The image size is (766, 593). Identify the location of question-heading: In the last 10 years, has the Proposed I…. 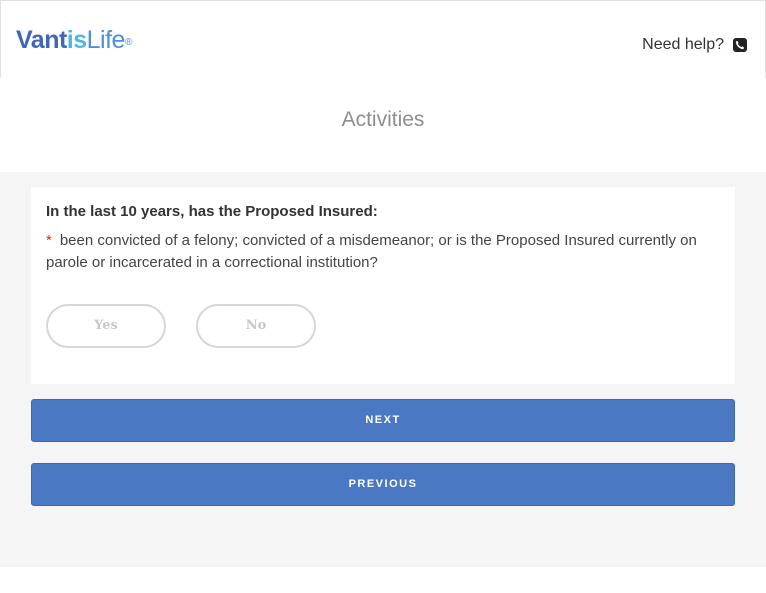
(212, 211).